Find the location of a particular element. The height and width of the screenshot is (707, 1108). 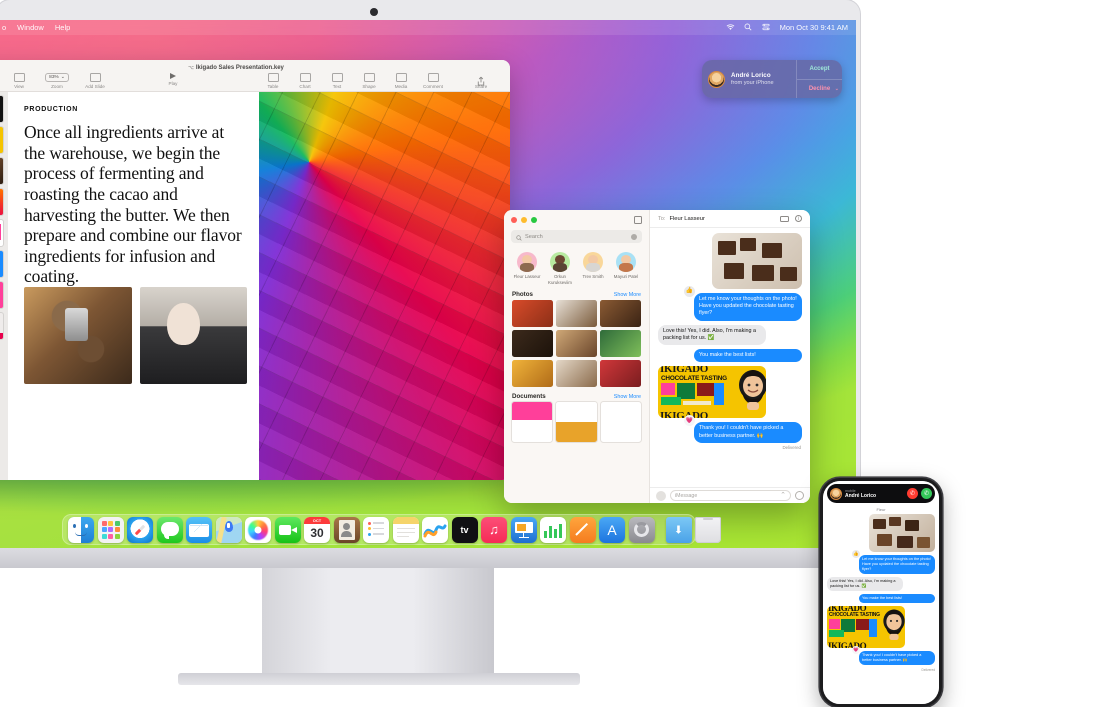

dock-item-apple-tv: tv is located at coordinates (464, 529).